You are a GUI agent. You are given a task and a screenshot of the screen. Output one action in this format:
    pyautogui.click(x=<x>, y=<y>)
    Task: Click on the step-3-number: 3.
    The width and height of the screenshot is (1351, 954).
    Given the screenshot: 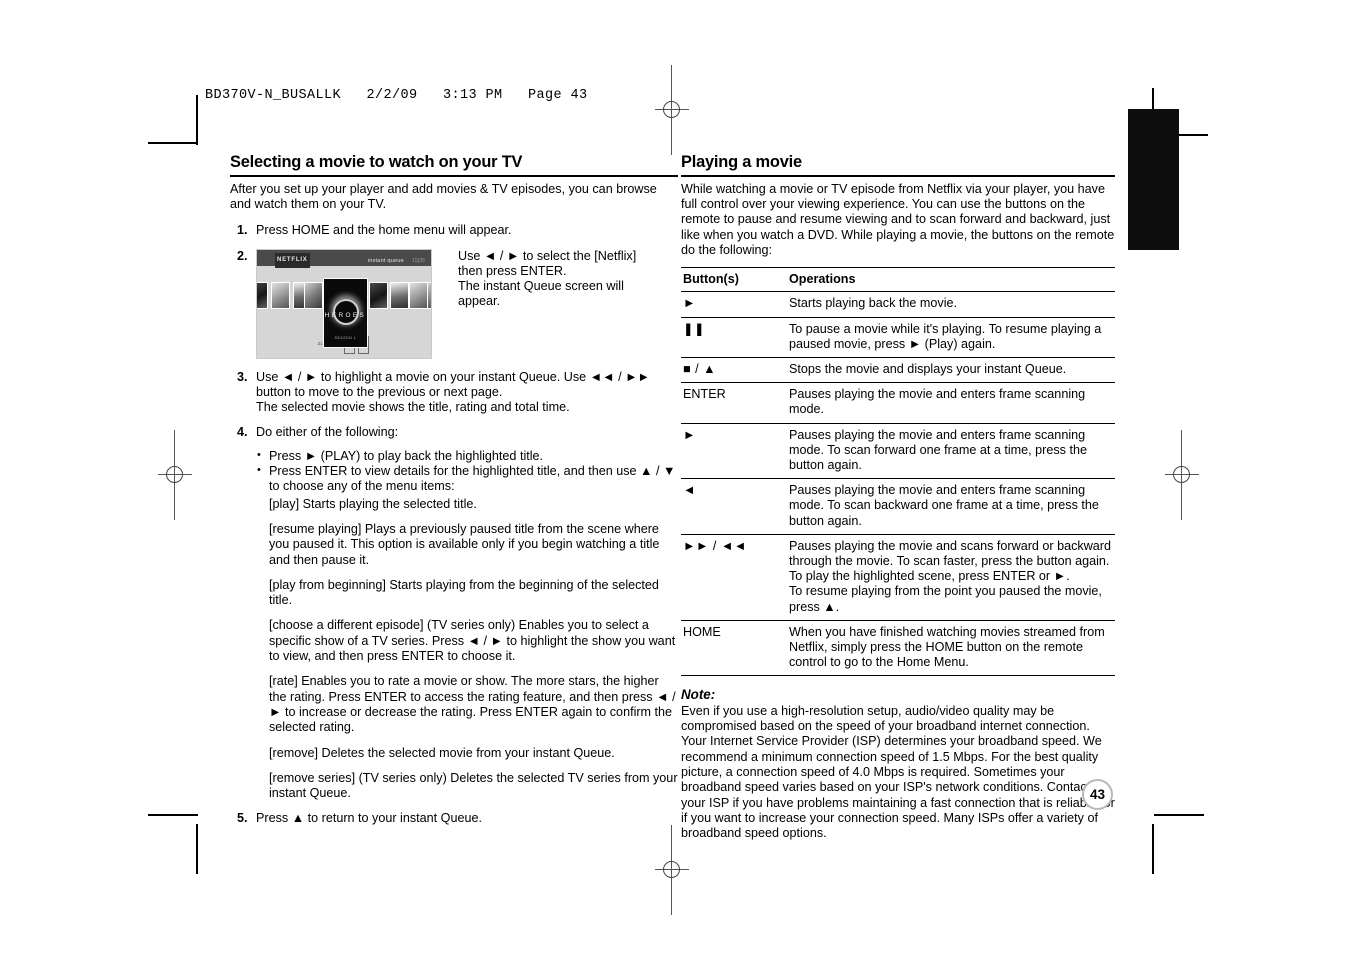 What is the action you would take?
    pyautogui.click(x=242, y=376)
    